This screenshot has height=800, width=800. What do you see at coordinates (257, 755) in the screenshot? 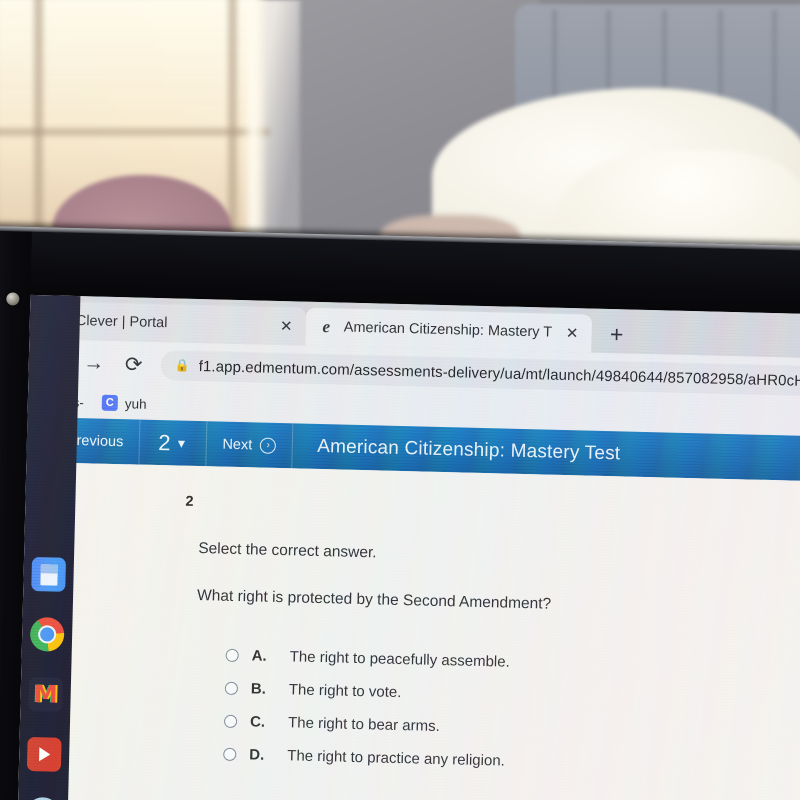
I see `option-letter: D.` at bounding box center [257, 755].